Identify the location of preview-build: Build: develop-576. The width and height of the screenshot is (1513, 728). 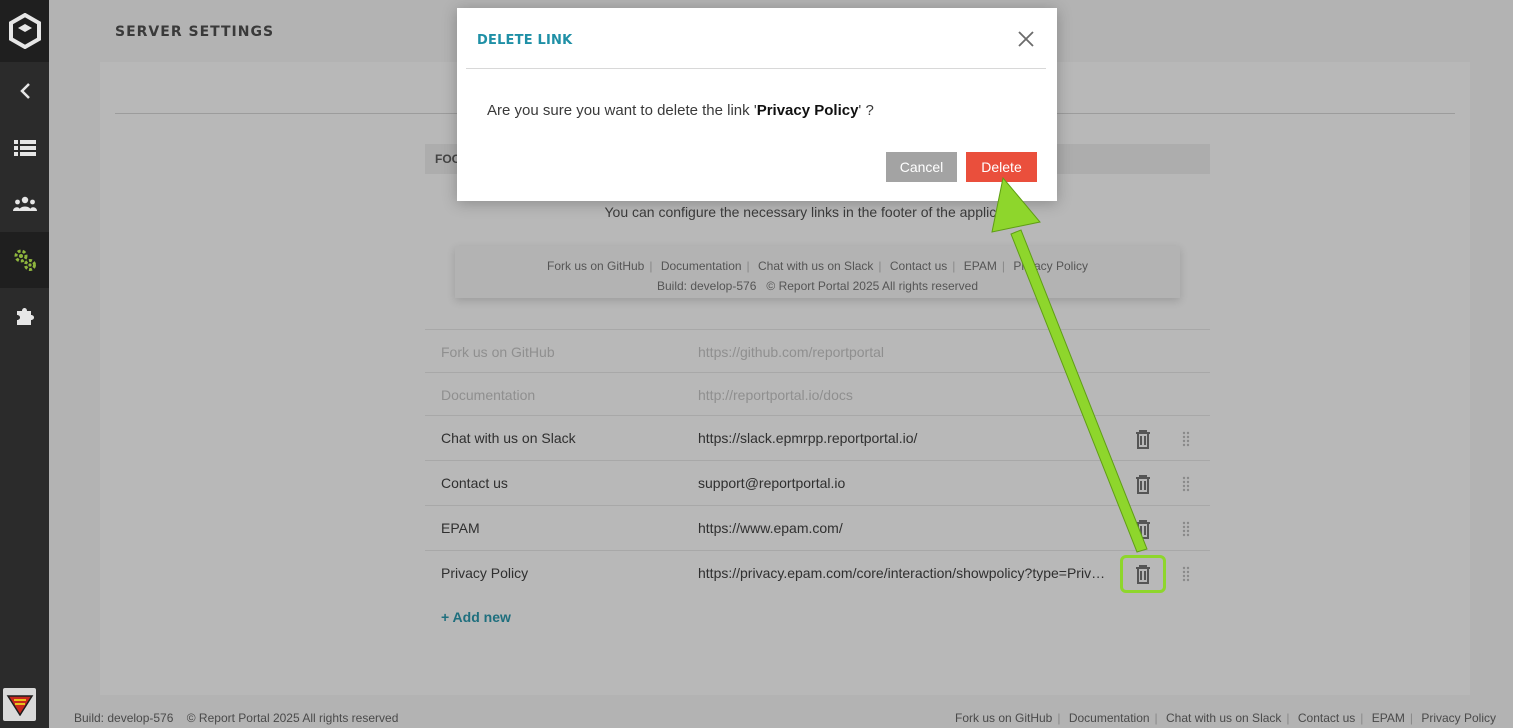
(706, 286).